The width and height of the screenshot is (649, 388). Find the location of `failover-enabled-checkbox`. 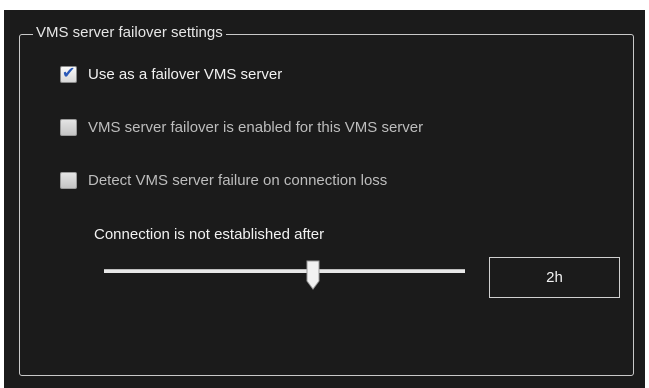

failover-enabled-checkbox is located at coordinates (68, 127).